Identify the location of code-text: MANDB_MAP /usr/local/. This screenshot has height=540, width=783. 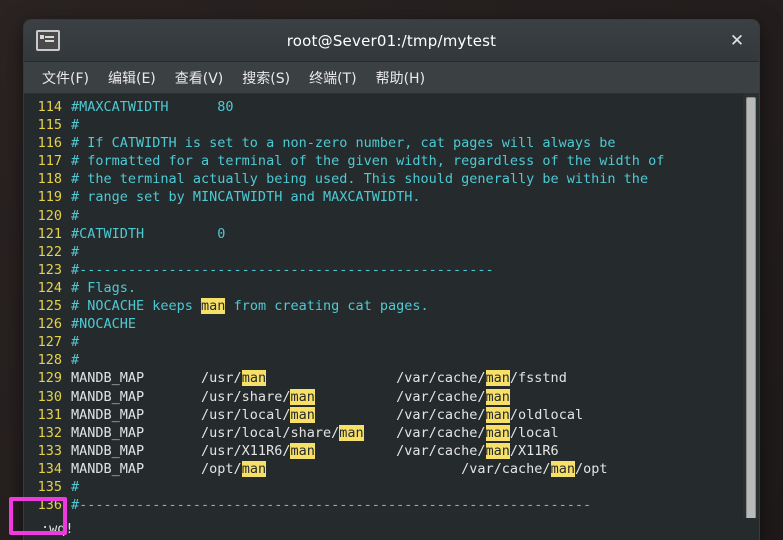
(181, 414).